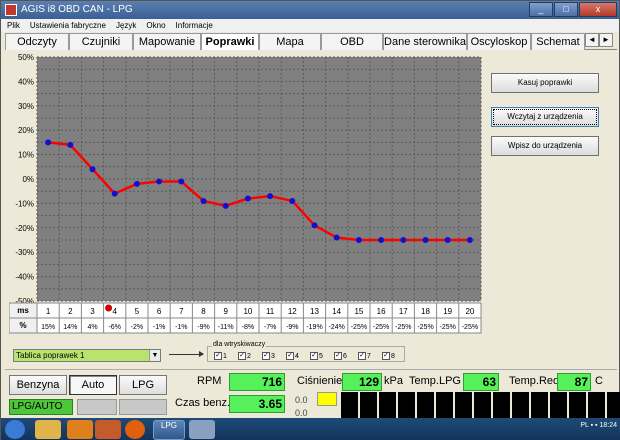  I want to click on x-tick-label: 18, so click(425, 311).